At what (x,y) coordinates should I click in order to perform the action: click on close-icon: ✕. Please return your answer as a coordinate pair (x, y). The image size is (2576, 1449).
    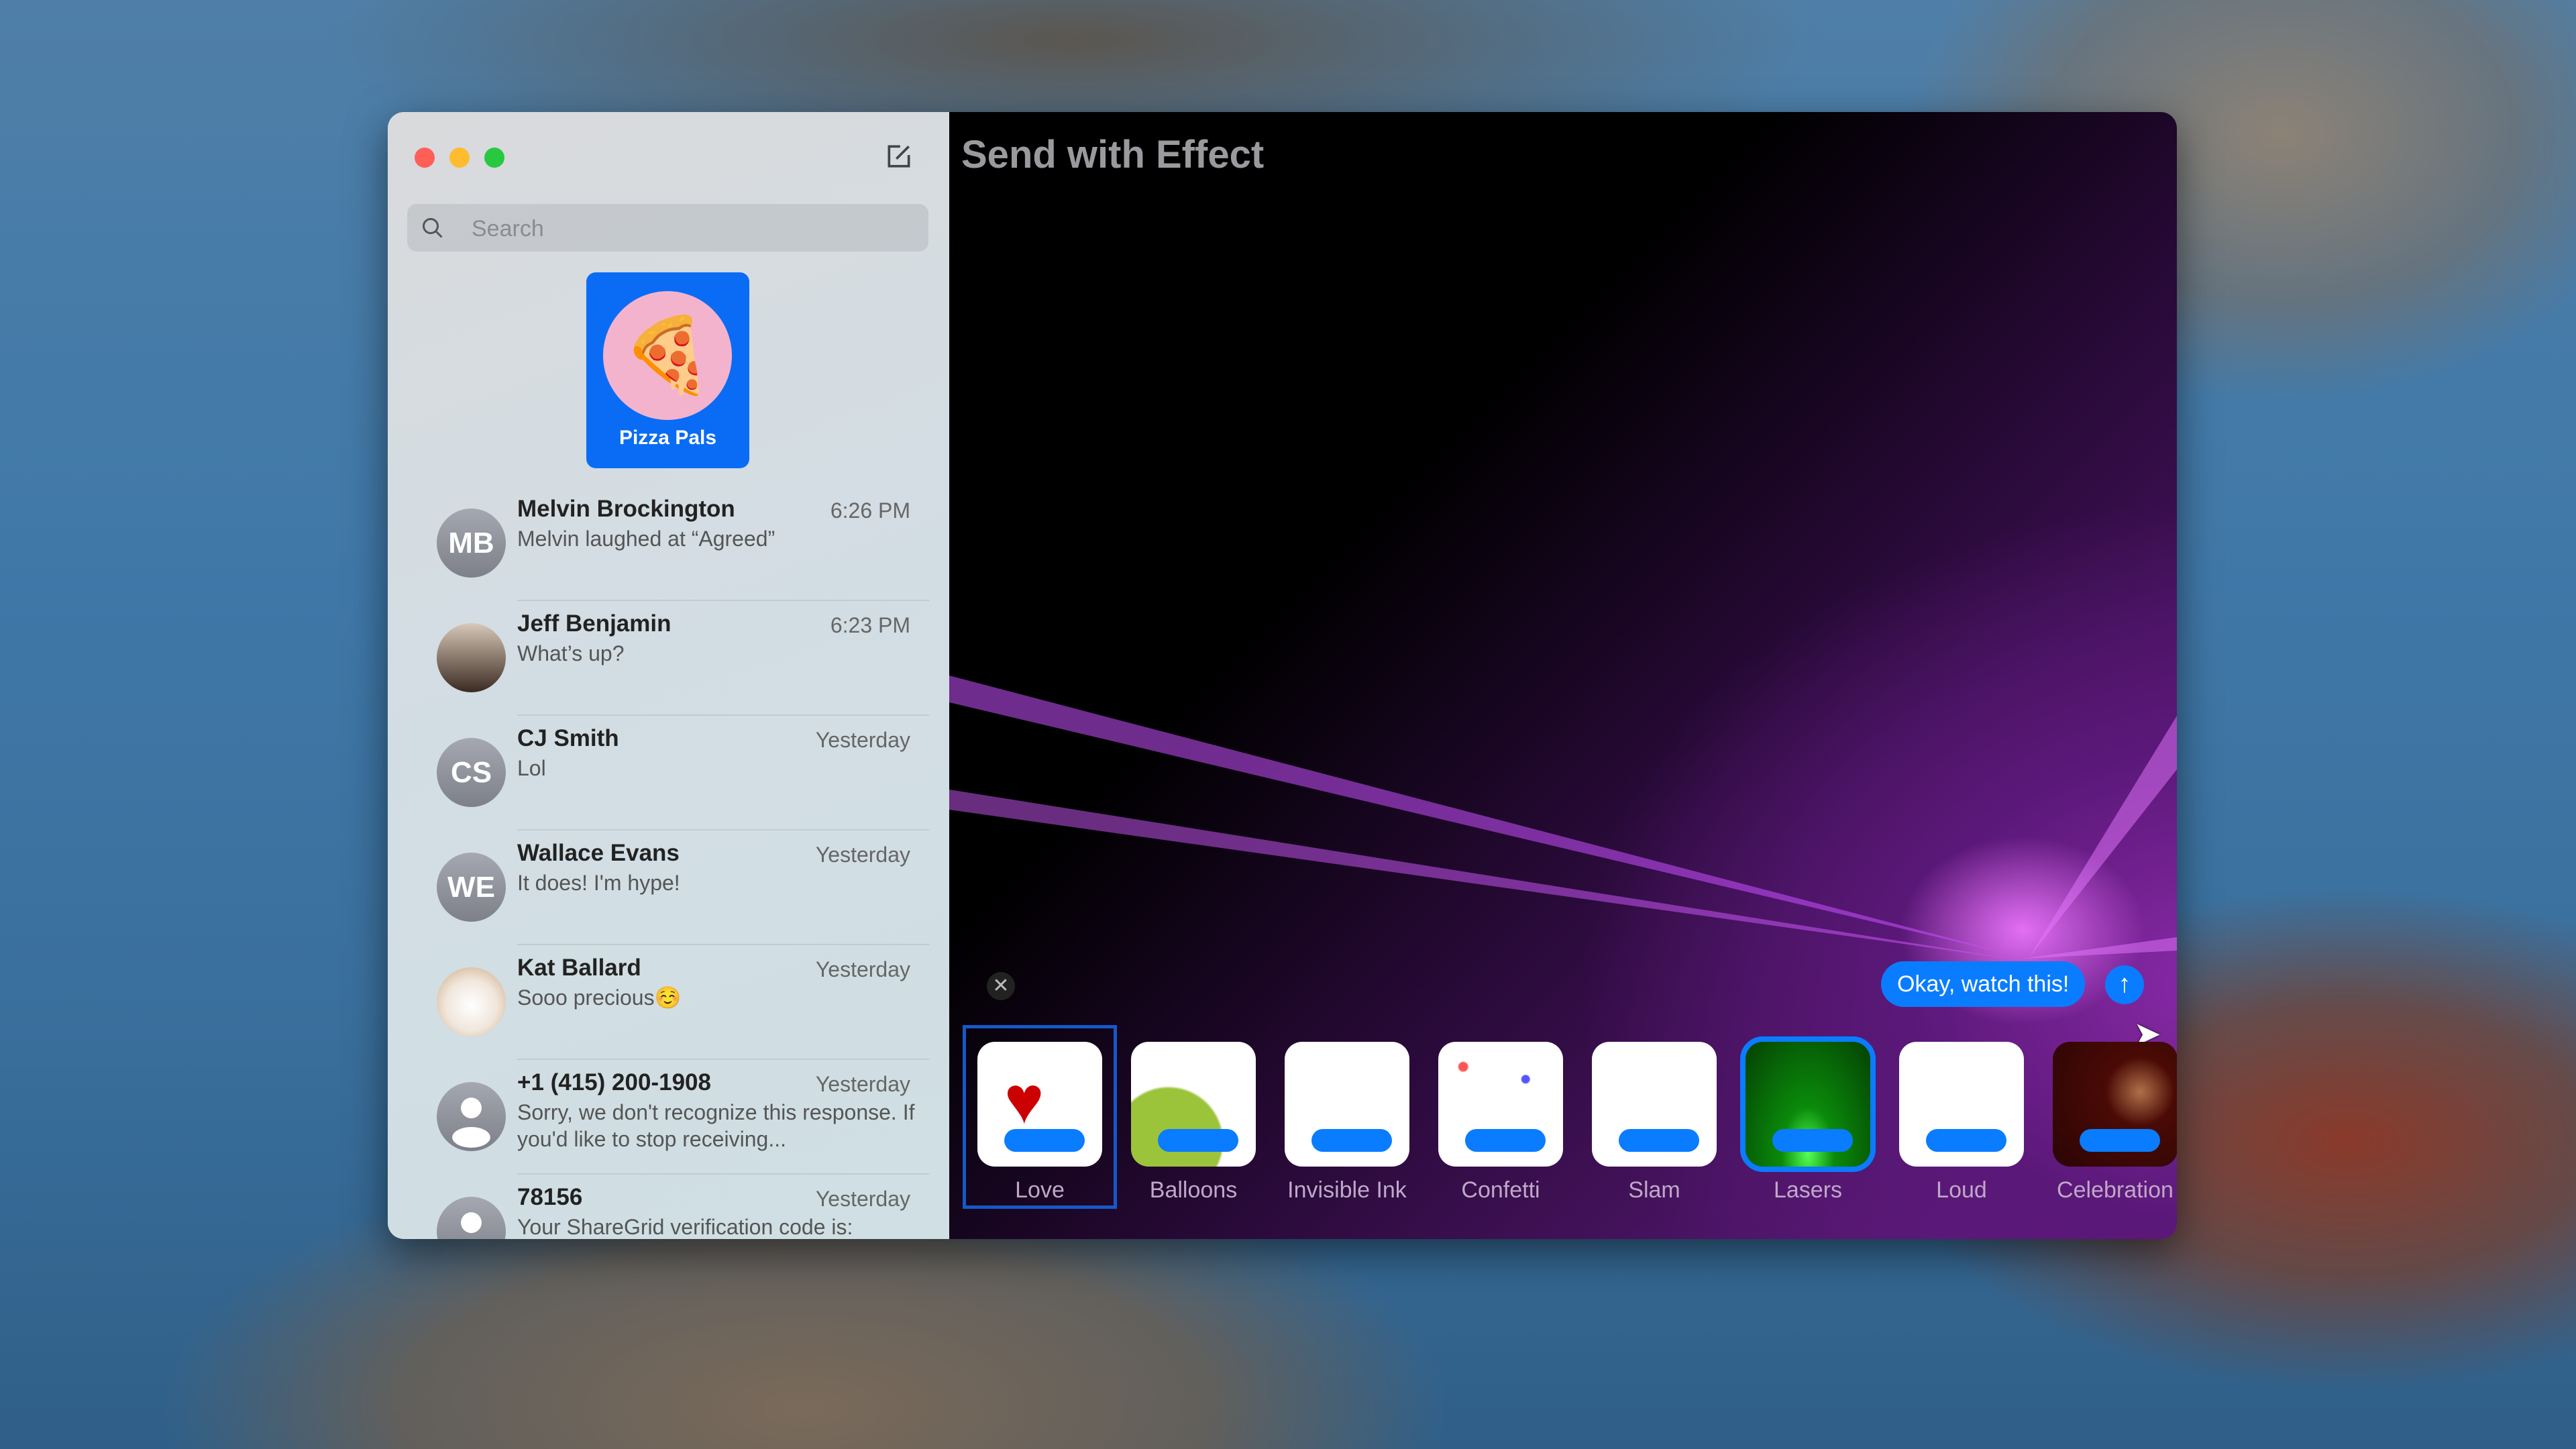
    Looking at the image, I should click on (1001, 986).